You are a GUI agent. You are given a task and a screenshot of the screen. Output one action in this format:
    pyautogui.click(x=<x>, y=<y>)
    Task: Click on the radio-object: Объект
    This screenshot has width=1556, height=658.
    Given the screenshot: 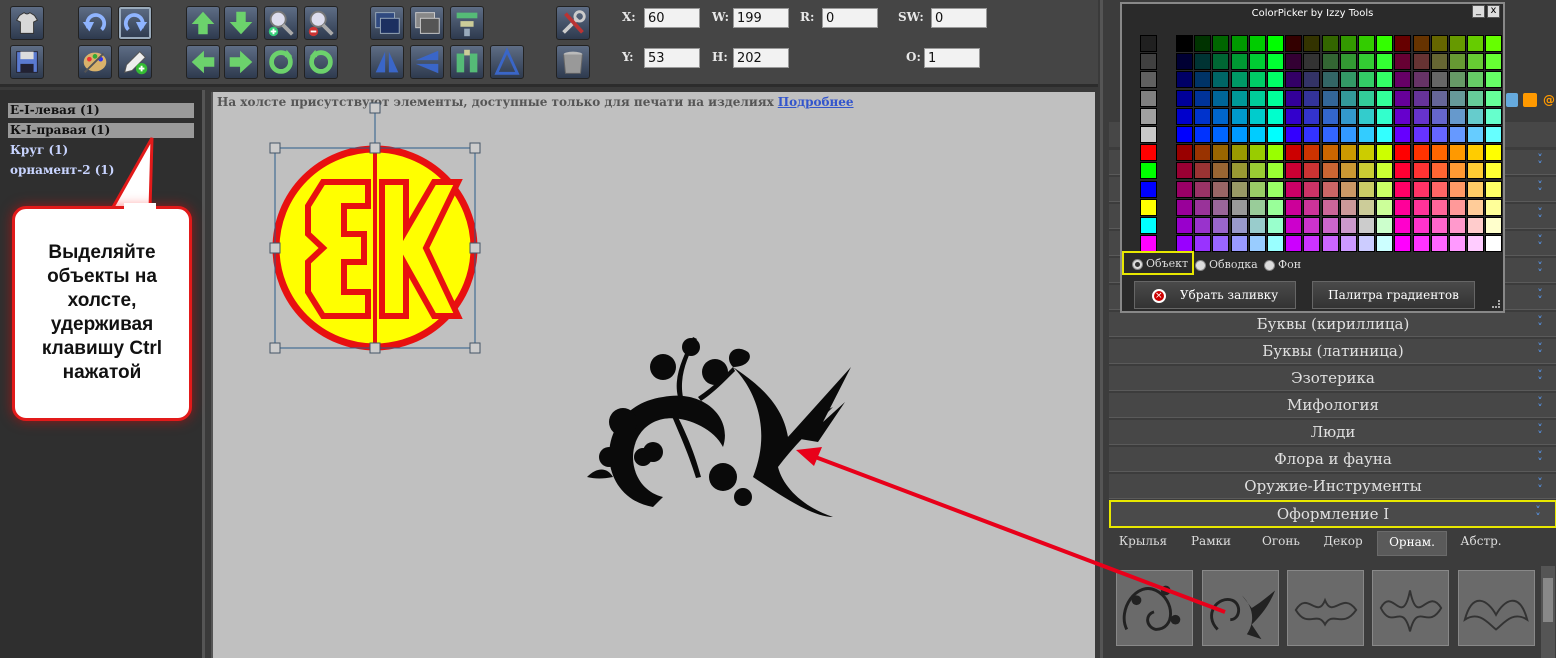 What is the action you would take?
    pyautogui.click(x=1158, y=263)
    